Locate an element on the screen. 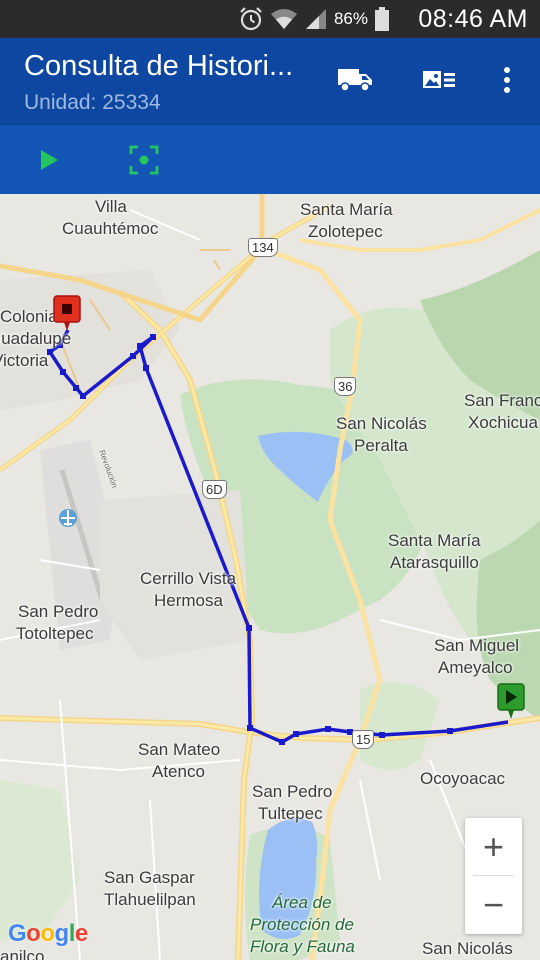  truck-button is located at coordinates (355, 80).